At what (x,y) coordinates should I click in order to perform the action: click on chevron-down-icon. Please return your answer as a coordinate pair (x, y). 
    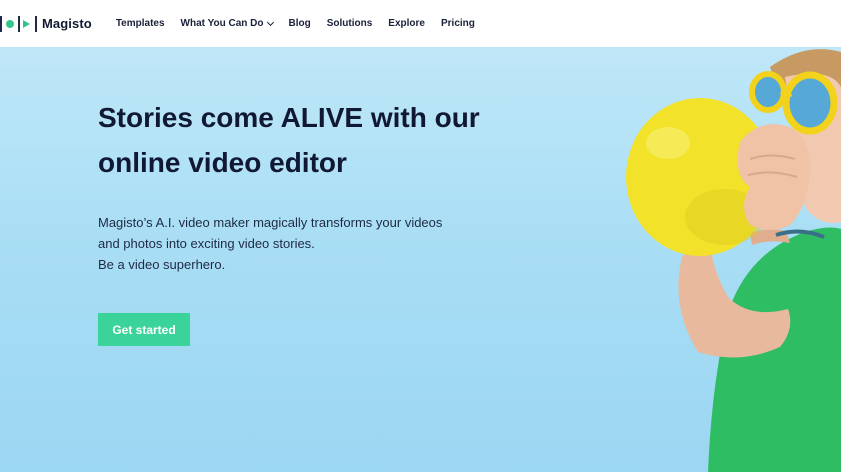
    Looking at the image, I should click on (270, 22).